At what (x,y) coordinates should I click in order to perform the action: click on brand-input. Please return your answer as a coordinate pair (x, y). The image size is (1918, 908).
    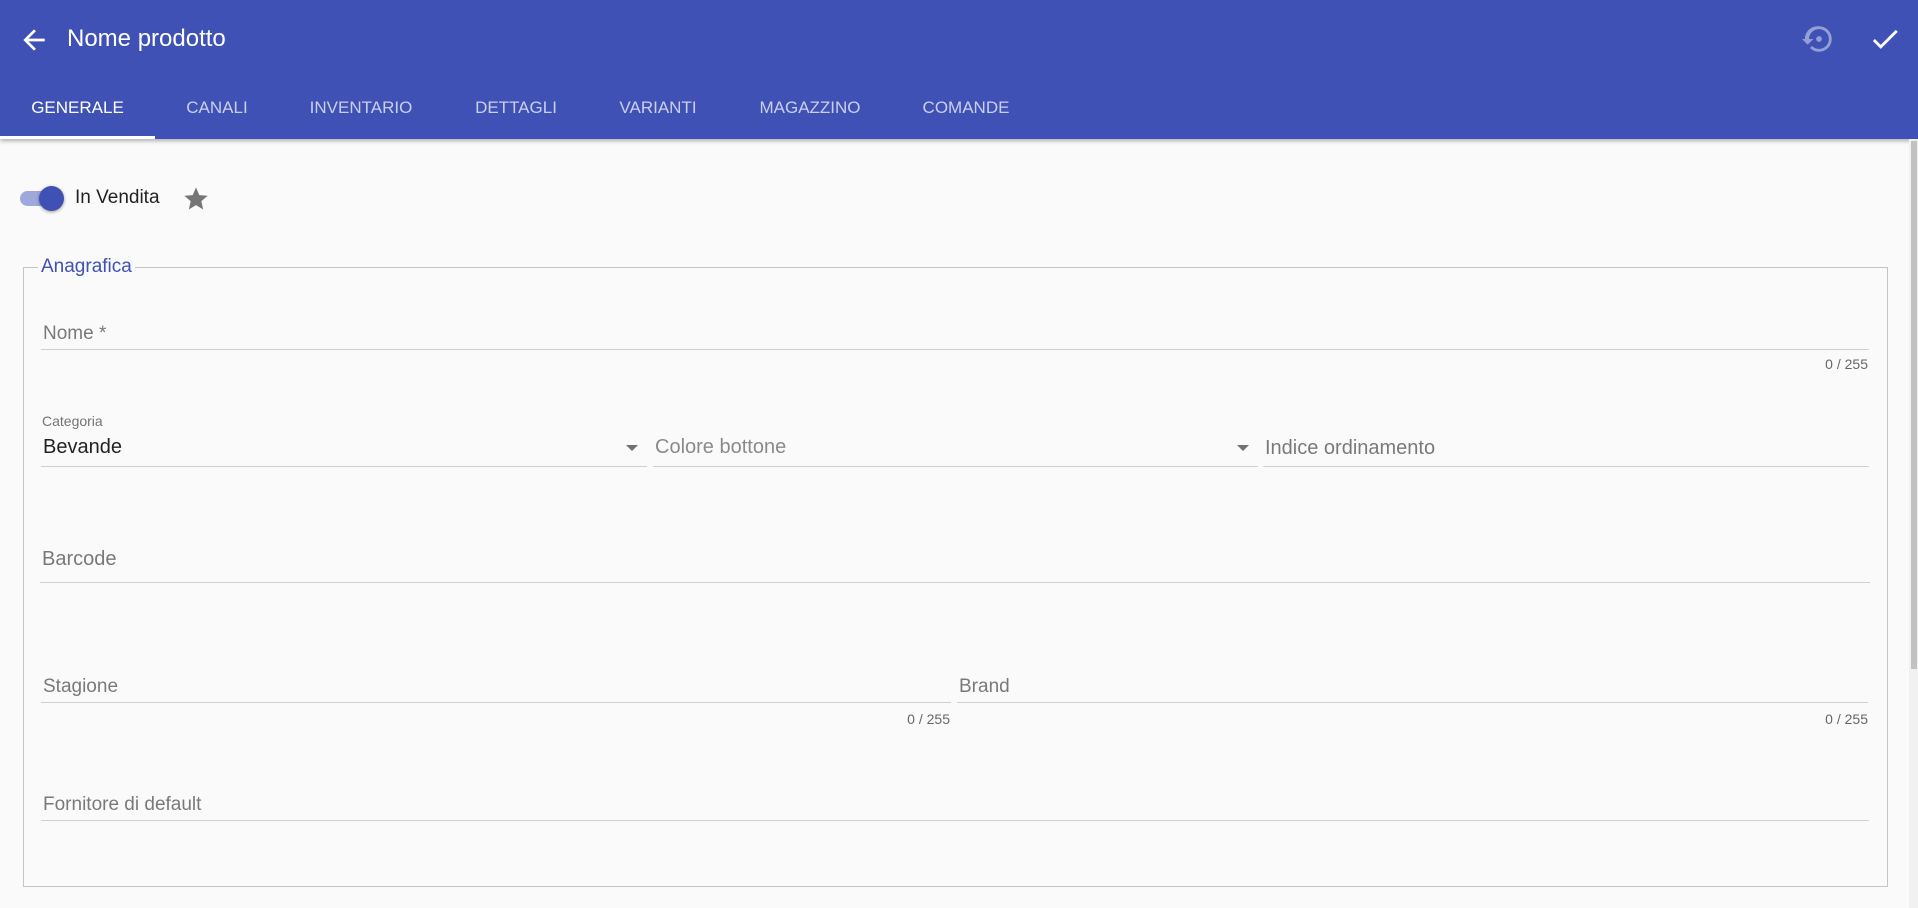
    Looking at the image, I should click on (1412, 687).